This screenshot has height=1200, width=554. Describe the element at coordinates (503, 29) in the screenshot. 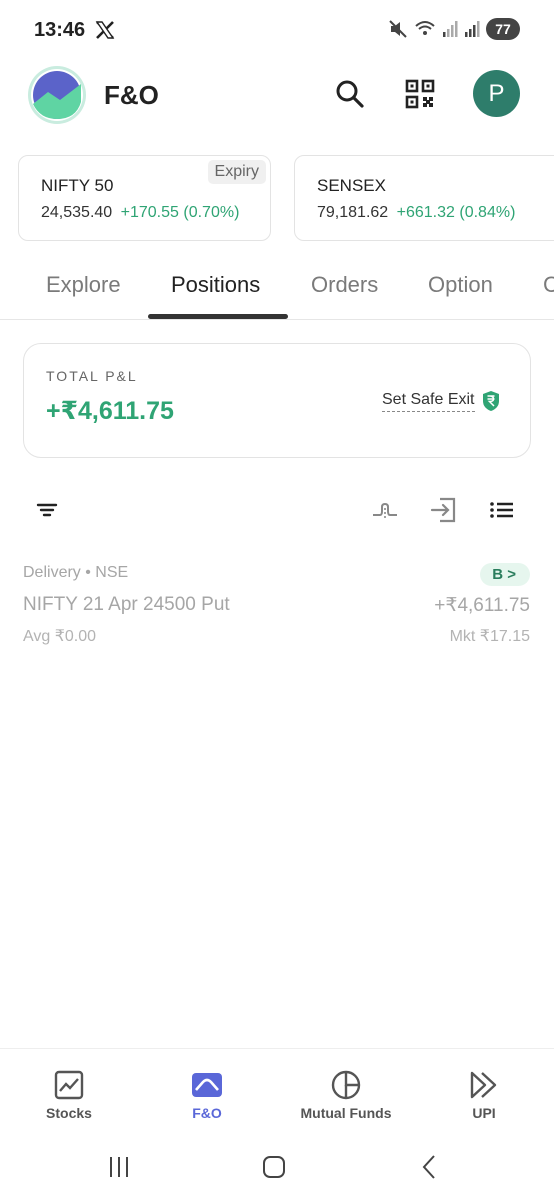

I see `battery-icon: 77` at that location.